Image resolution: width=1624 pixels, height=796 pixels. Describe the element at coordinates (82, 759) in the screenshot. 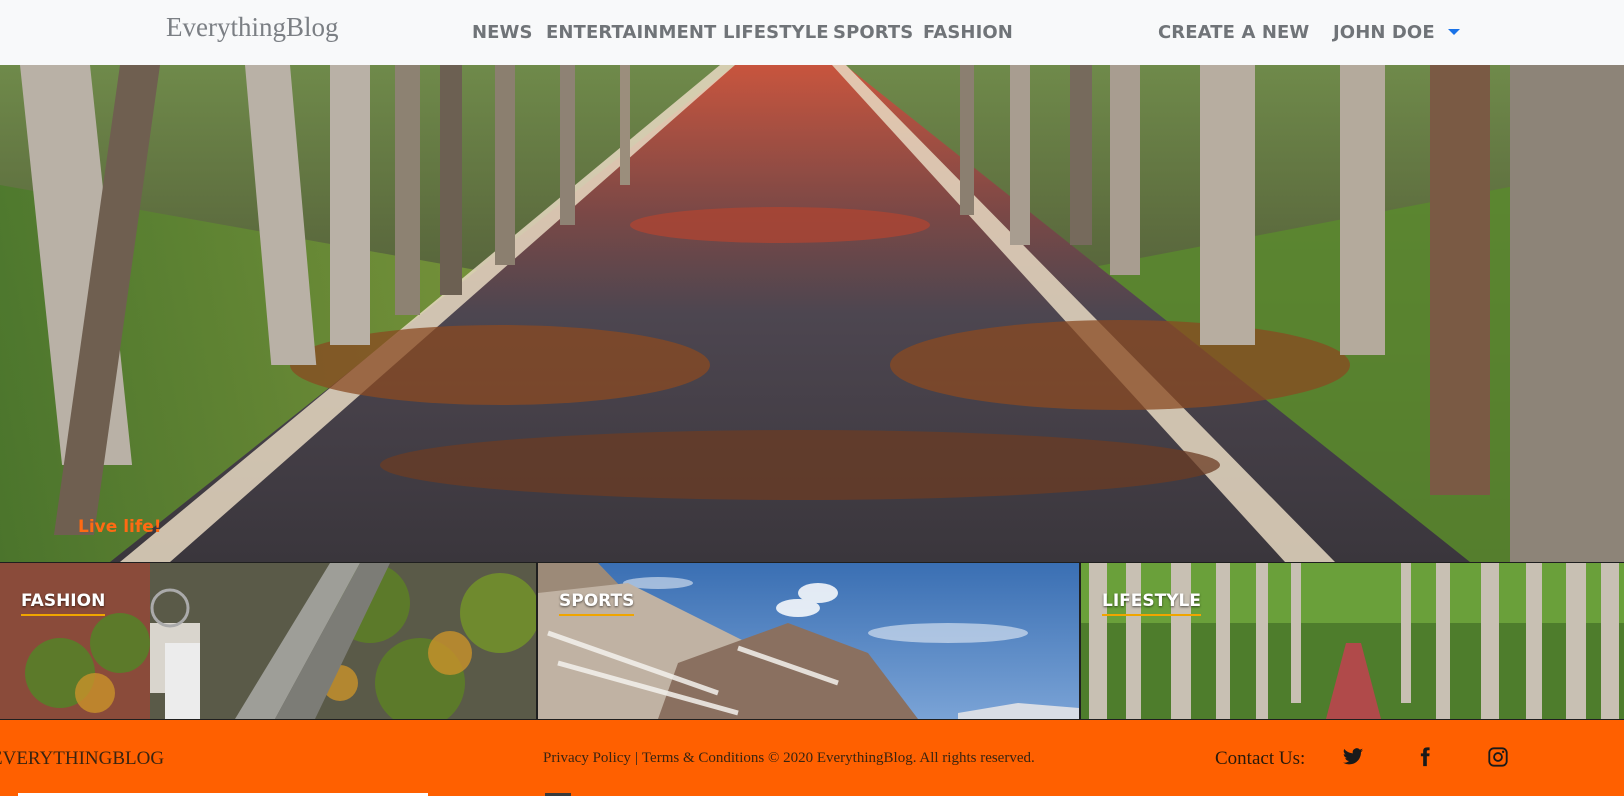

I see `footer-brand: EverythingBlog` at that location.